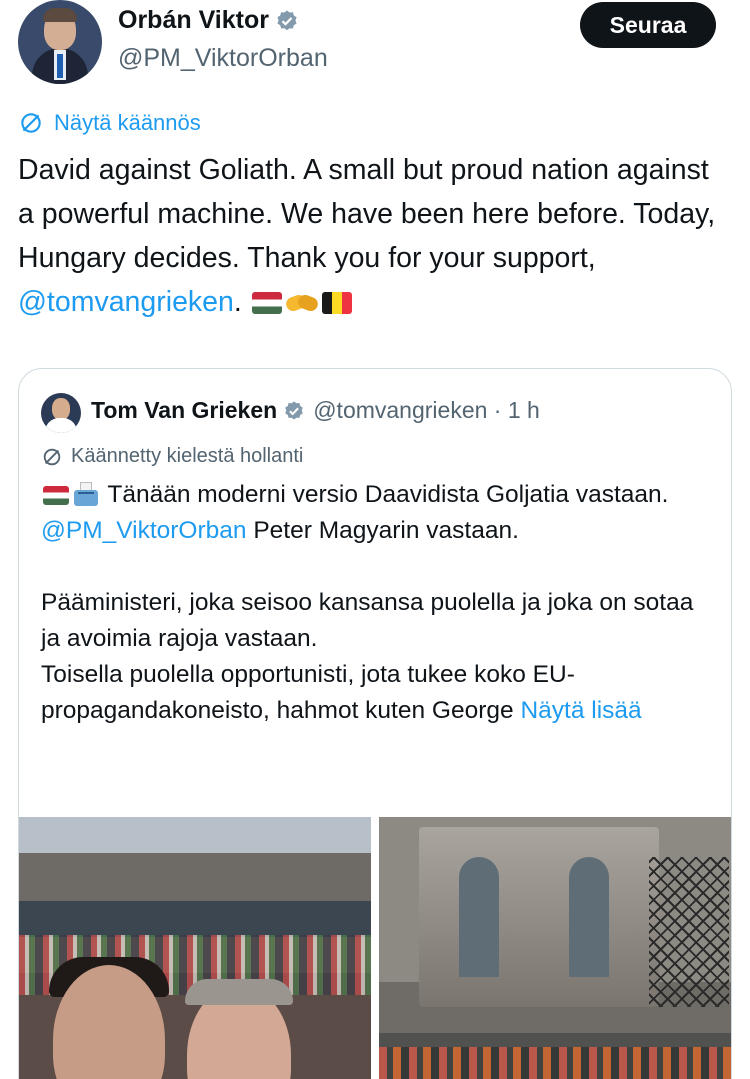 This screenshot has width=750, height=1079. I want to click on quoted-author-handle-time: @tomvangrieken · 1 h, so click(426, 410).